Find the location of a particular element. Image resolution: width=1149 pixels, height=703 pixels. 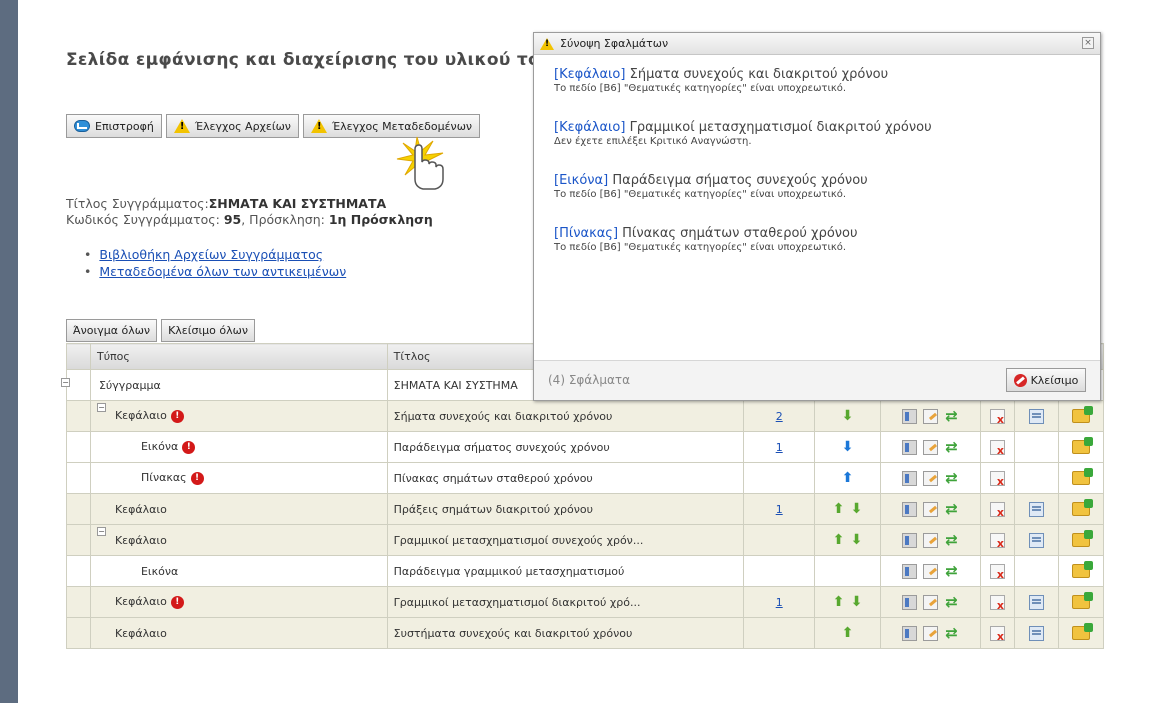

warning-icon is located at coordinates (318, 126).